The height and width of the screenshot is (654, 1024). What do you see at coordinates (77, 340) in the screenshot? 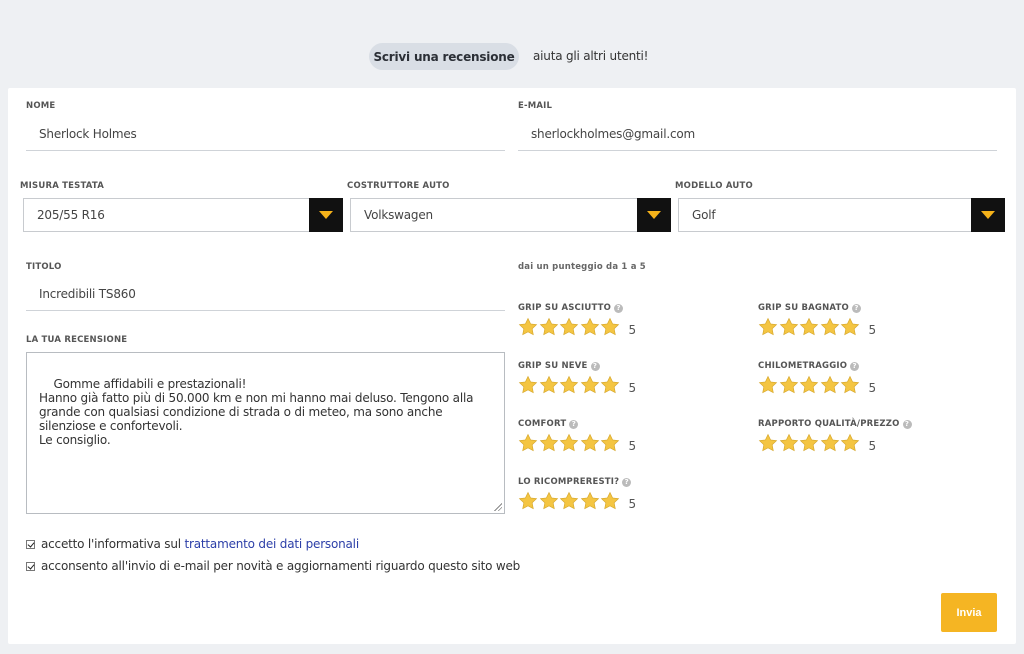
I see `recensione-label: LA TUA RECENSIONE` at bounding box center [77, 340].